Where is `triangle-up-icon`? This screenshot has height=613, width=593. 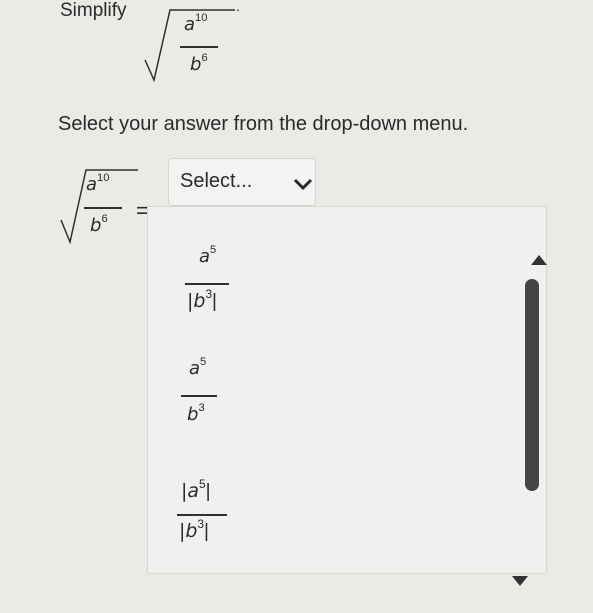 triangle-up-icon is located at coordinates (539, 261).